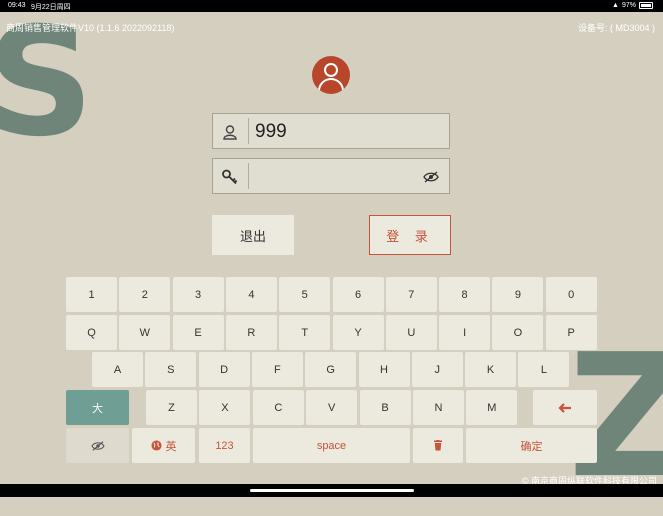 The height and width of the screenshot is (516, 663). I want to click on backspace-arrow-icon, so click(564, 407).